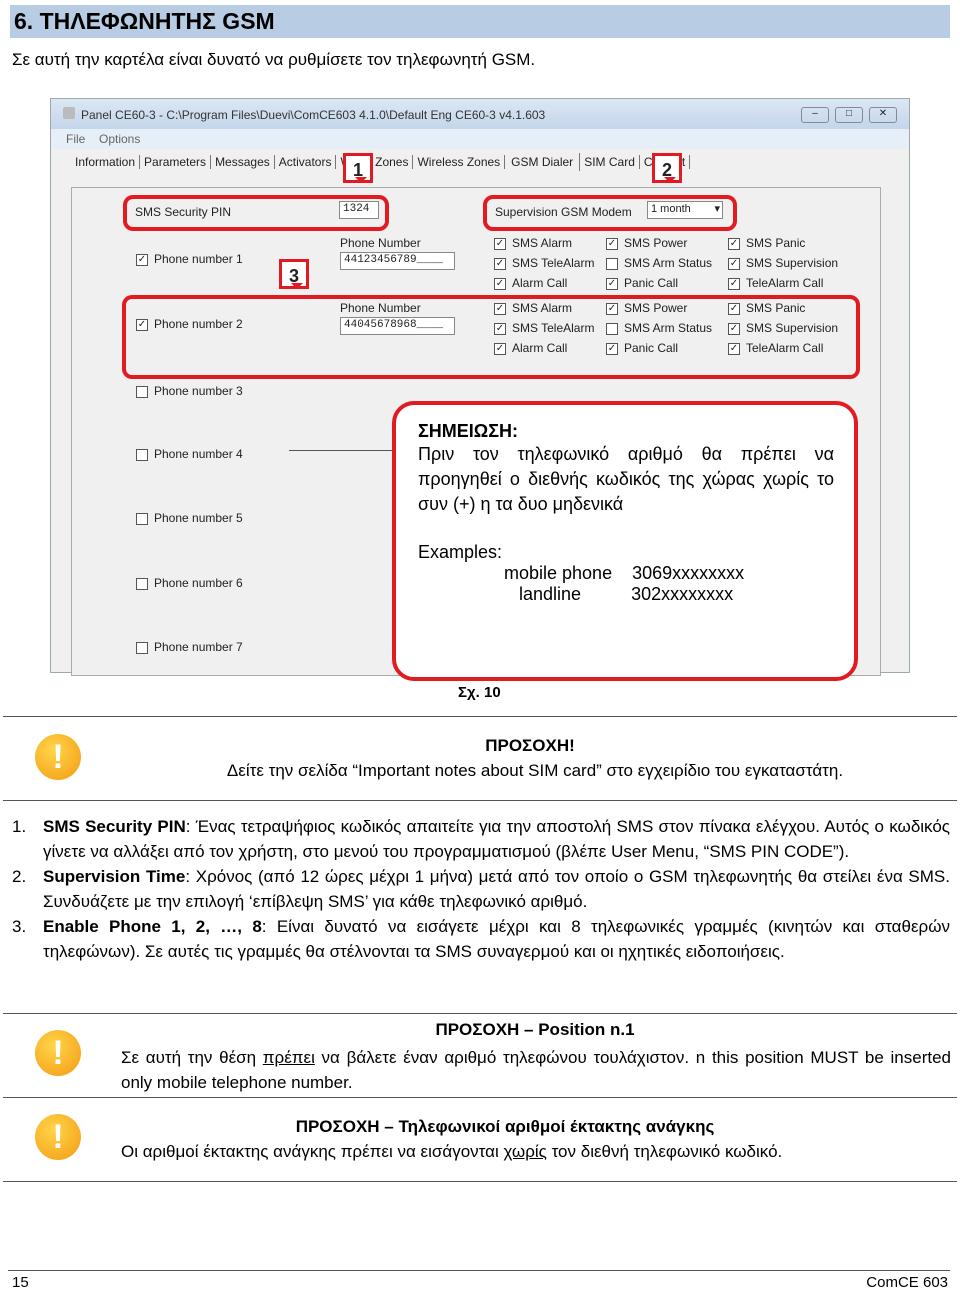 The image size is (960, 1291). What do you see at coordinates (19, 826) in the screenshot?
I see `list-number: 1.` at bounding box center [19, 826].